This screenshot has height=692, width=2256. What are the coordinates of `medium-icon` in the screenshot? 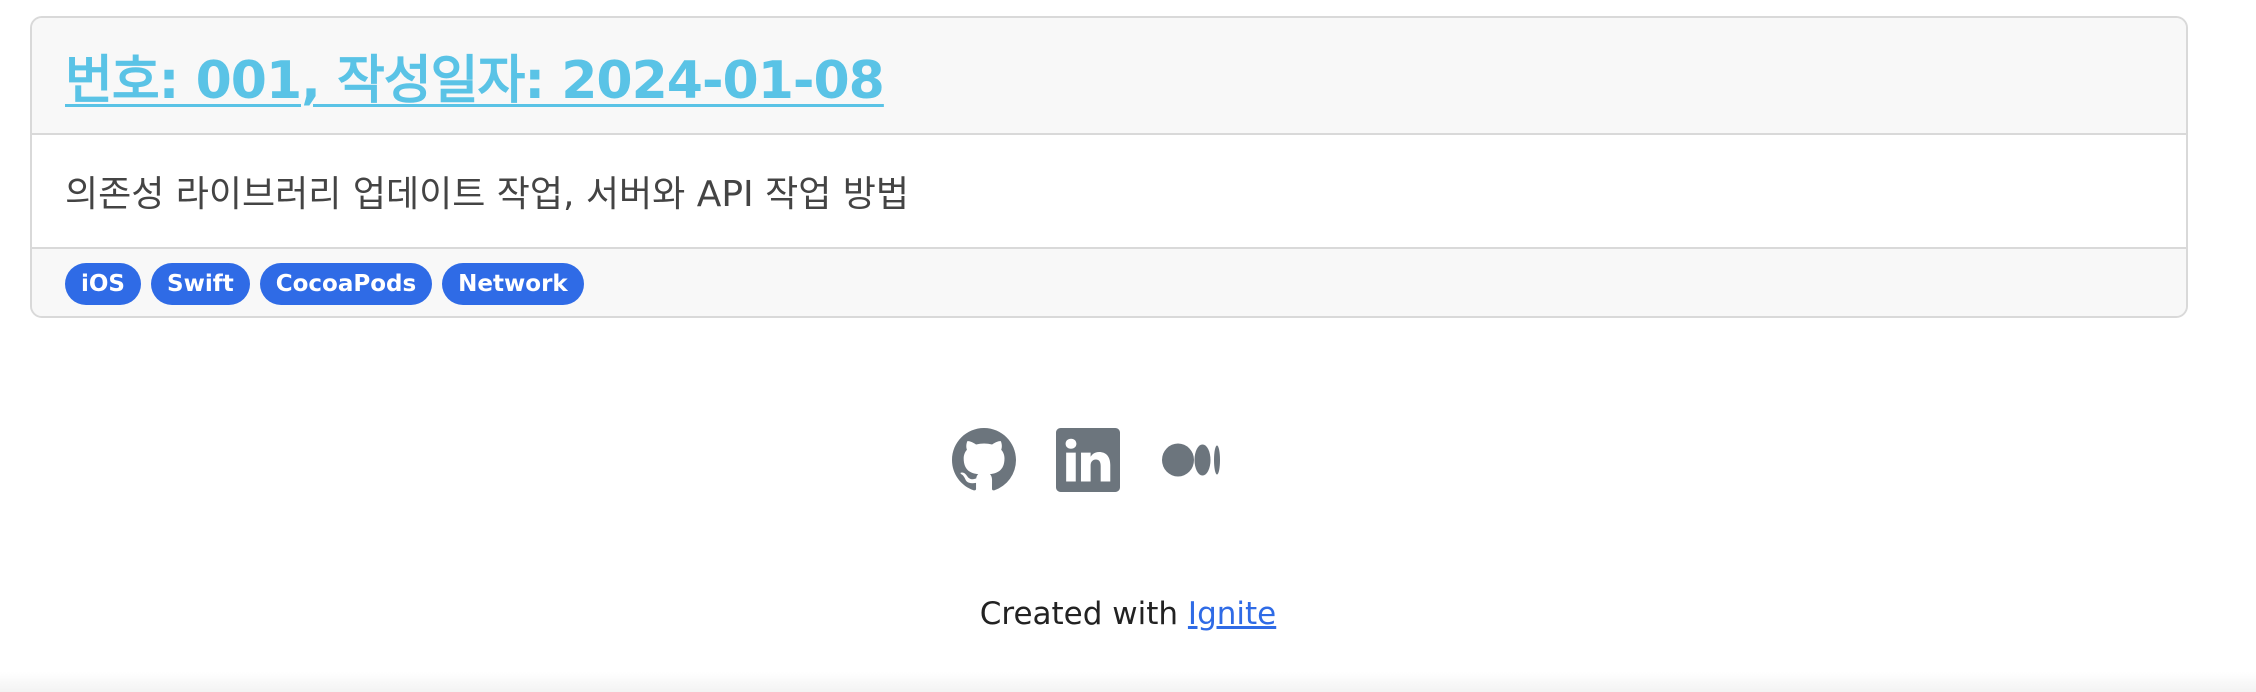 It's located at (1191, 460).